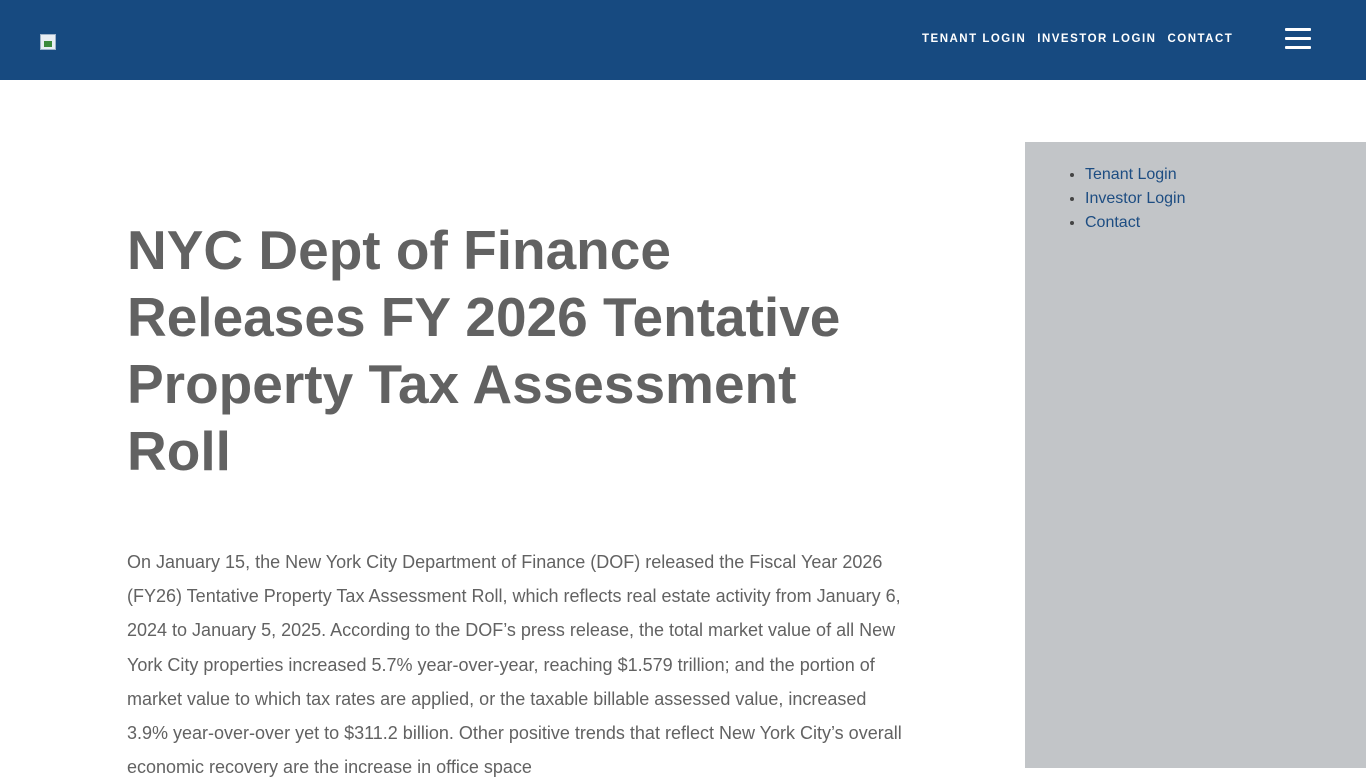 The height and width of the screenshot is (784, 1366). I want to click on sidebar-item-contact: Contact, so click(1135, 223).